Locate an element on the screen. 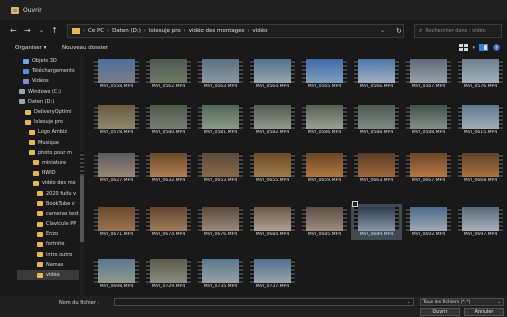 The image size is (507, 317). breadcrumb-video: vidéo is located at coordinates (259, 31).